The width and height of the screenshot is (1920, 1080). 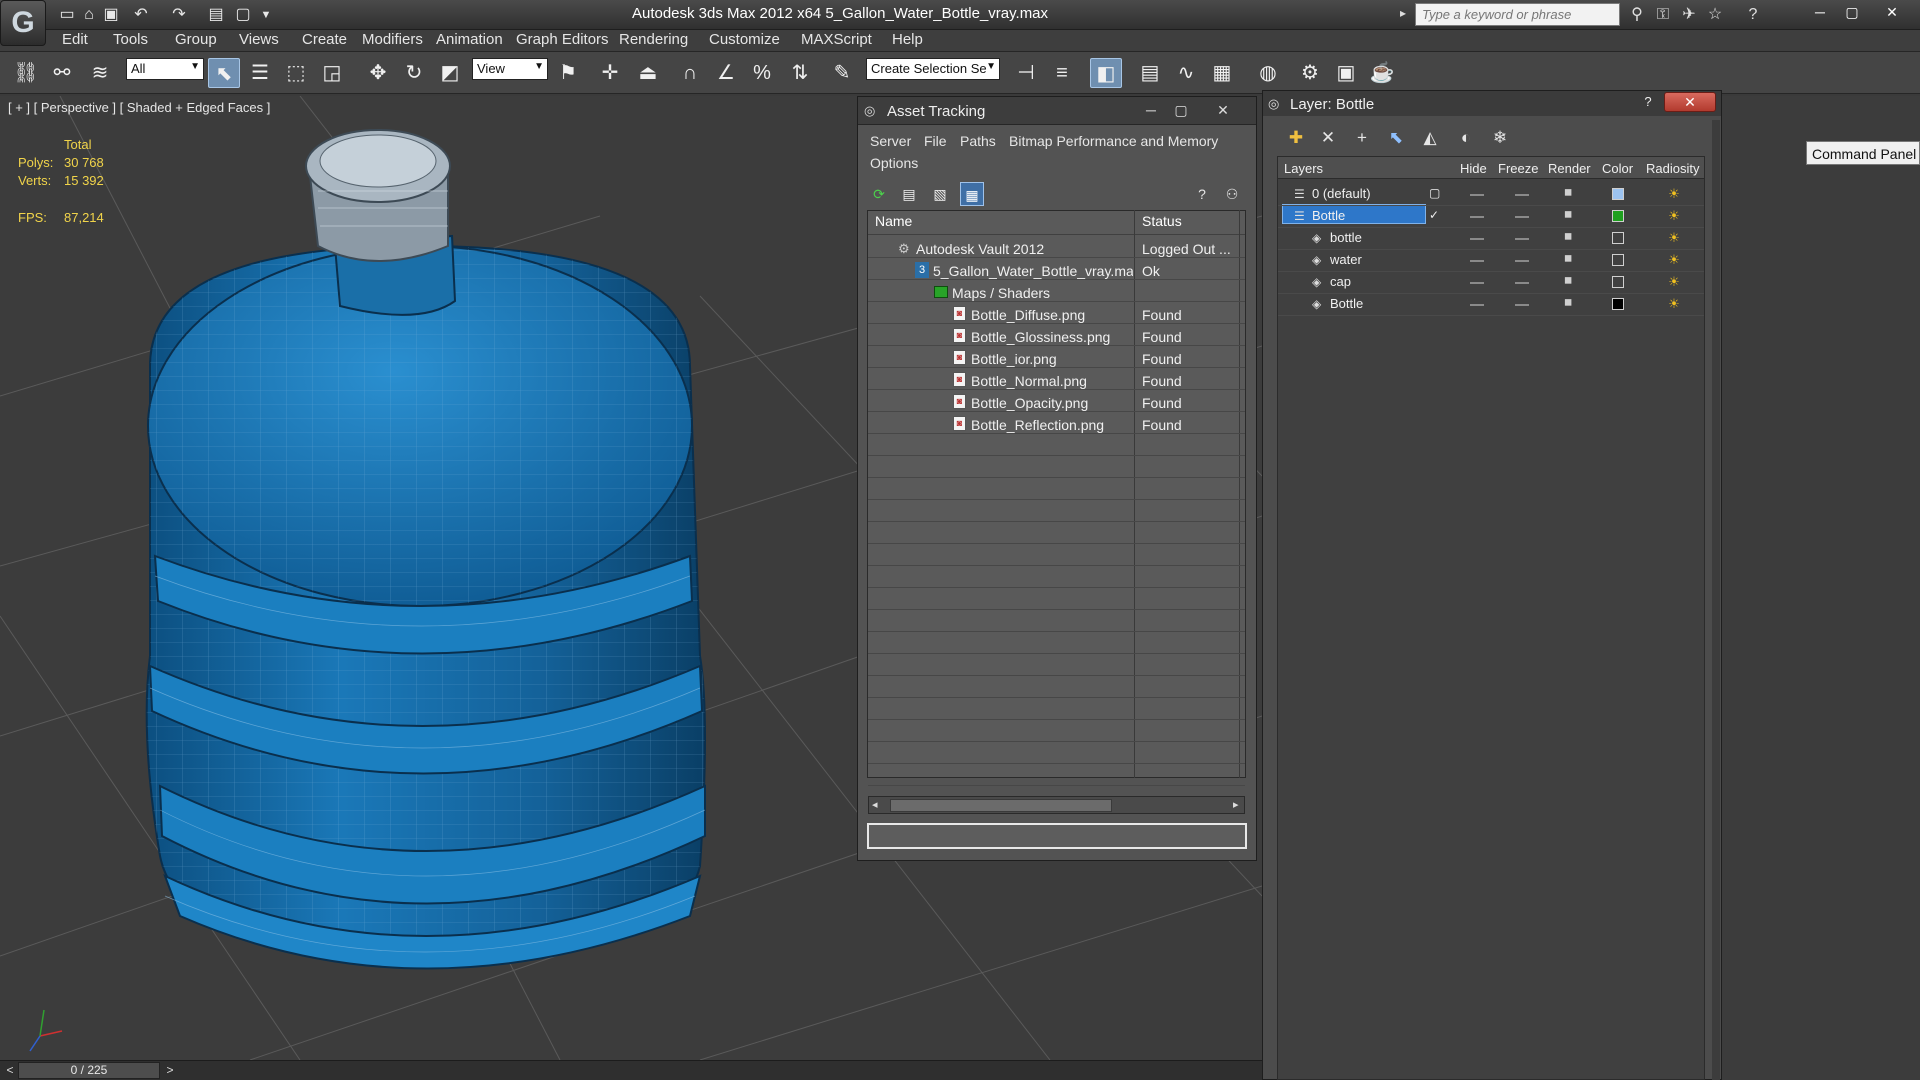 I want to click on asset-row-name: Bottle_Glossiness.png, so click(x=1051, y=337).